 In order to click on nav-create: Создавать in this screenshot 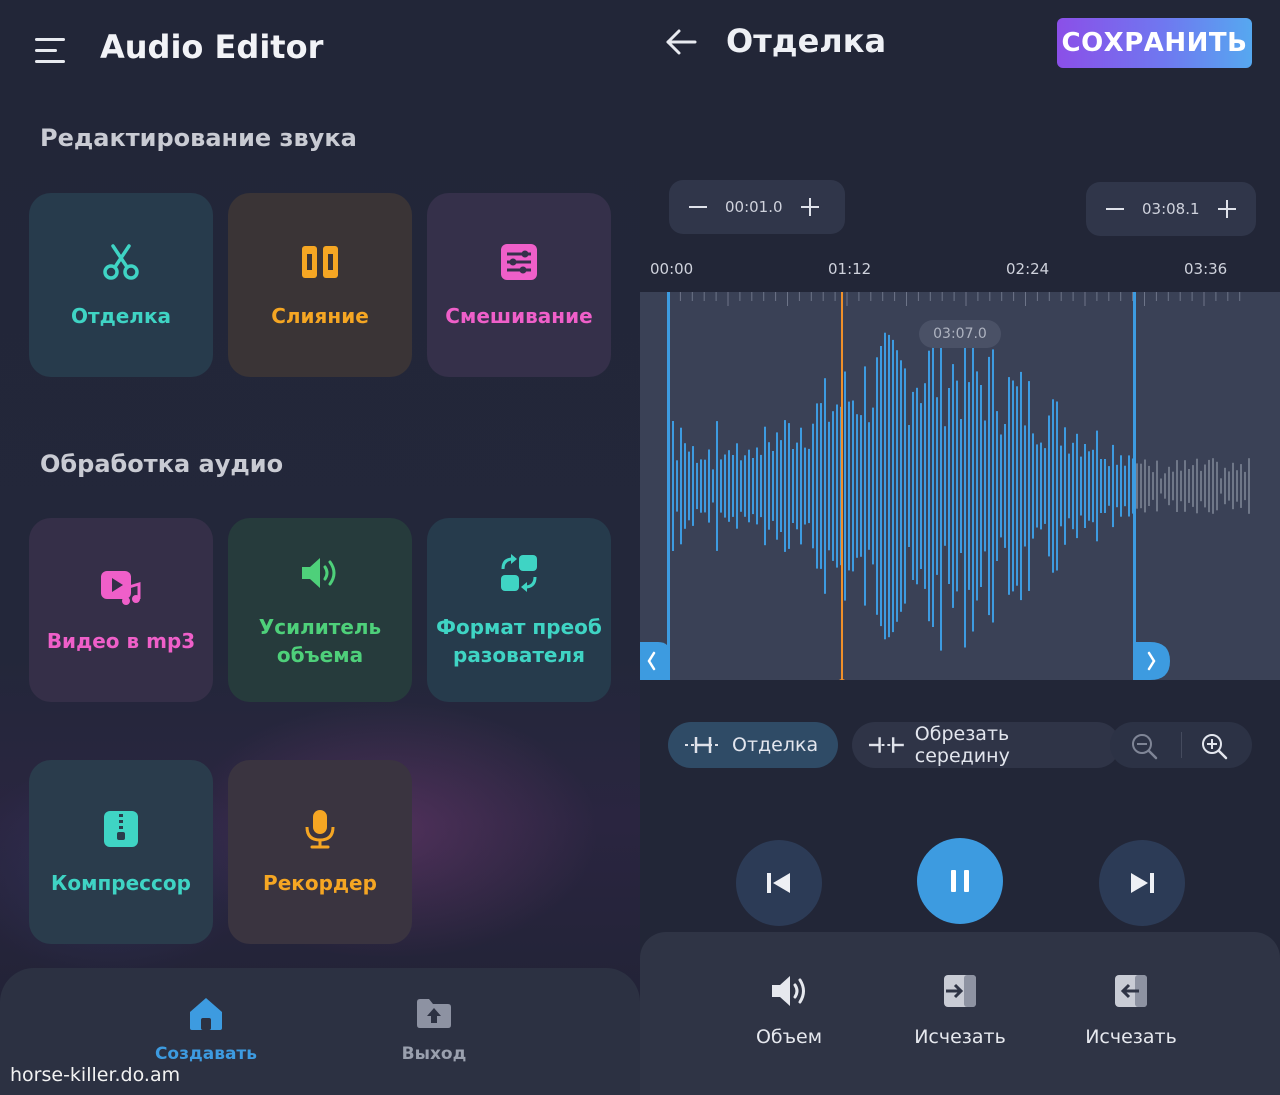, I will do `click(206, 1029)`.